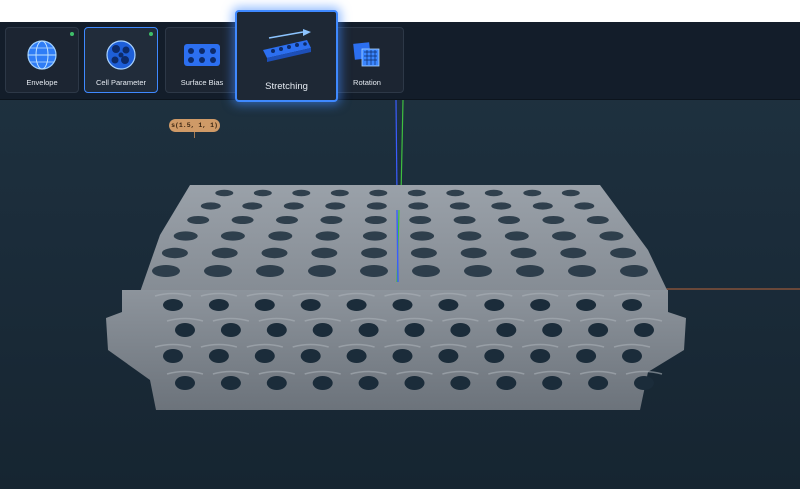  What do you see at coordinates (397, 246) in the screenshot?
I see `z-axis-line-front` at bounding box center [397, 246].